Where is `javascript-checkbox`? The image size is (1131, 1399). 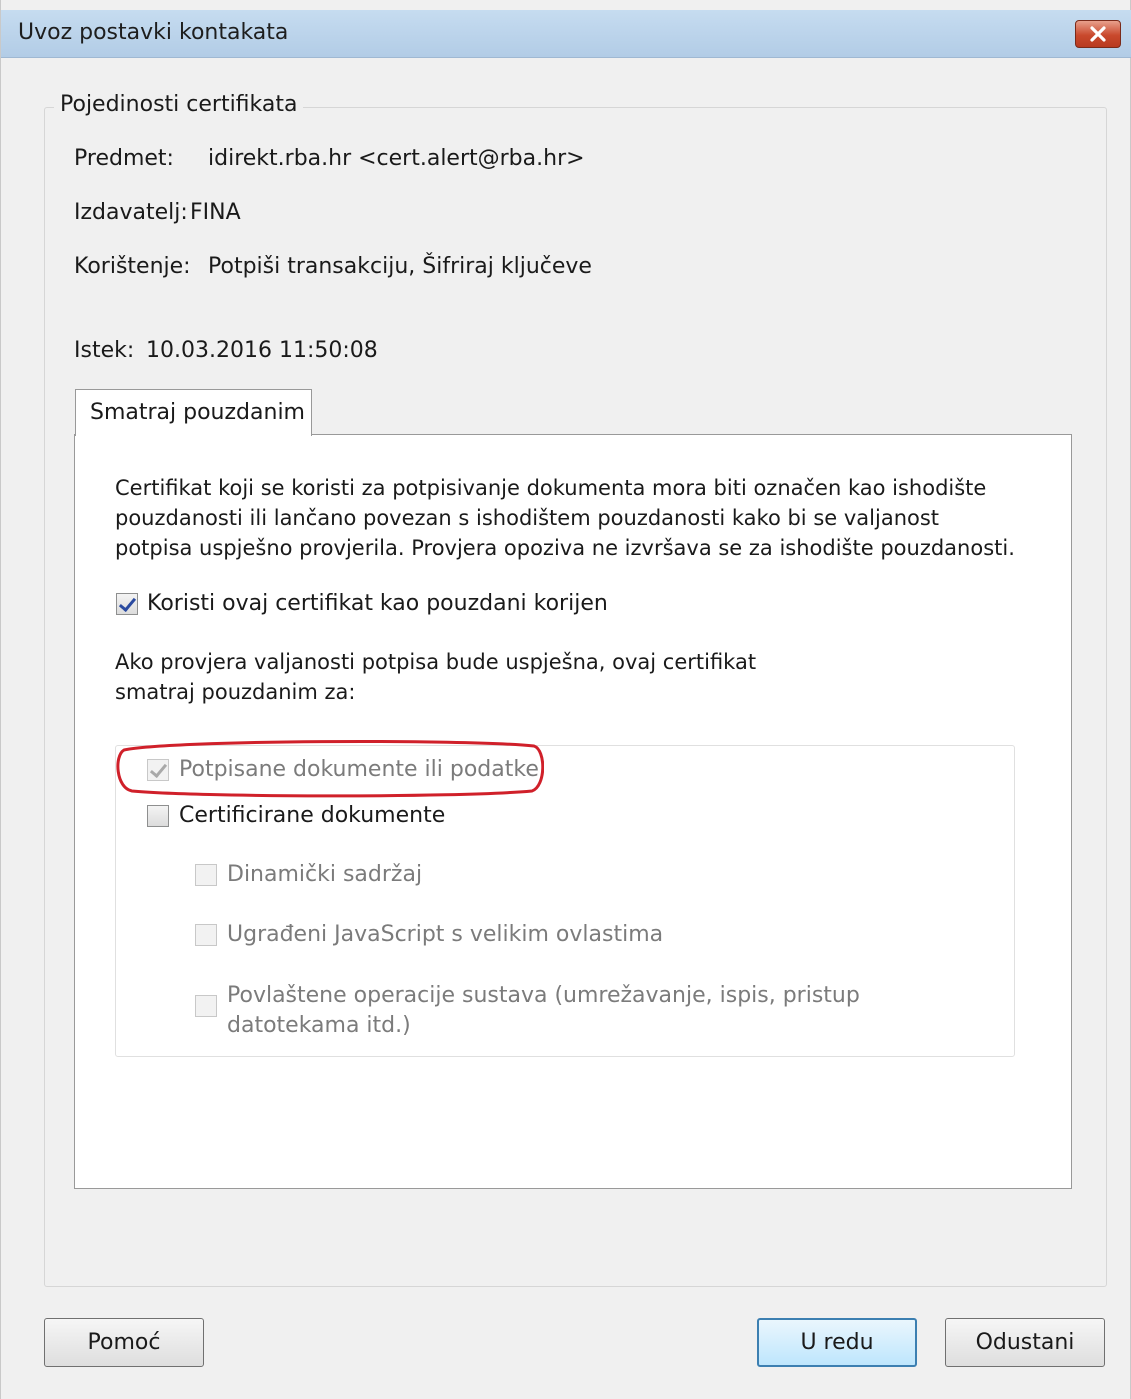 javascript-checkbox is located at coordinates (206, 935).